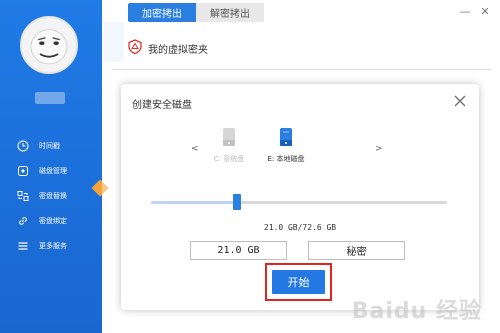 Image resolution: width=500 pixels, height=333 pixels. I want to click on link-icon, so click(23, 221).